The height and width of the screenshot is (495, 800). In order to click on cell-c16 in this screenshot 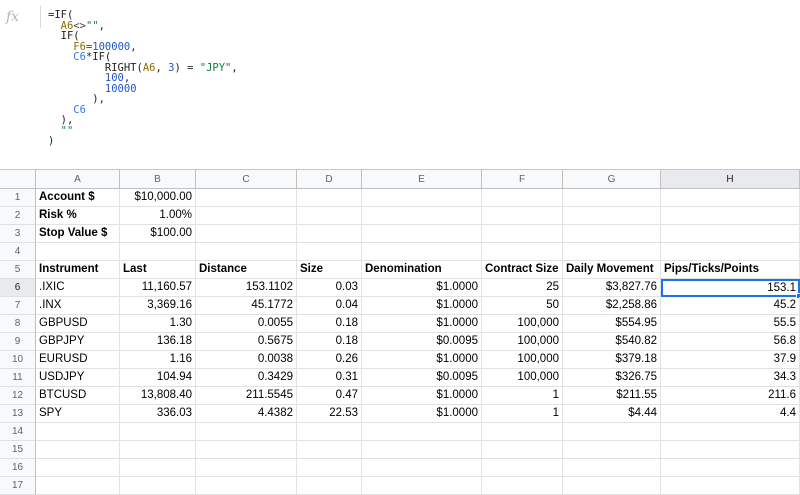, I will do `click(246, 468)`.